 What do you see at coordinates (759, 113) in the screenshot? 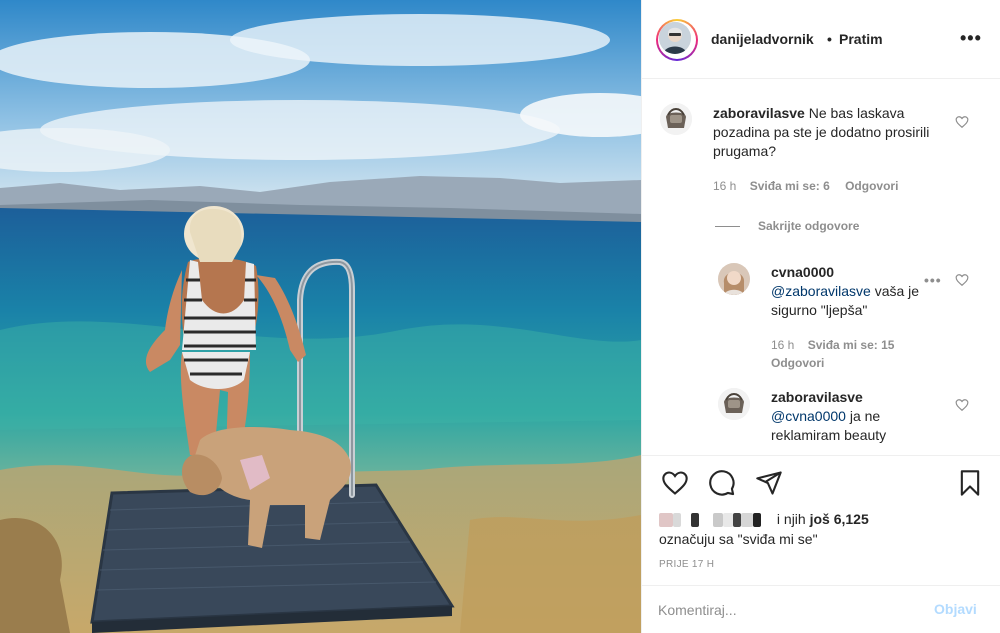
I see `comment-username: zaboravilasve` at bounding box center [759, 113].